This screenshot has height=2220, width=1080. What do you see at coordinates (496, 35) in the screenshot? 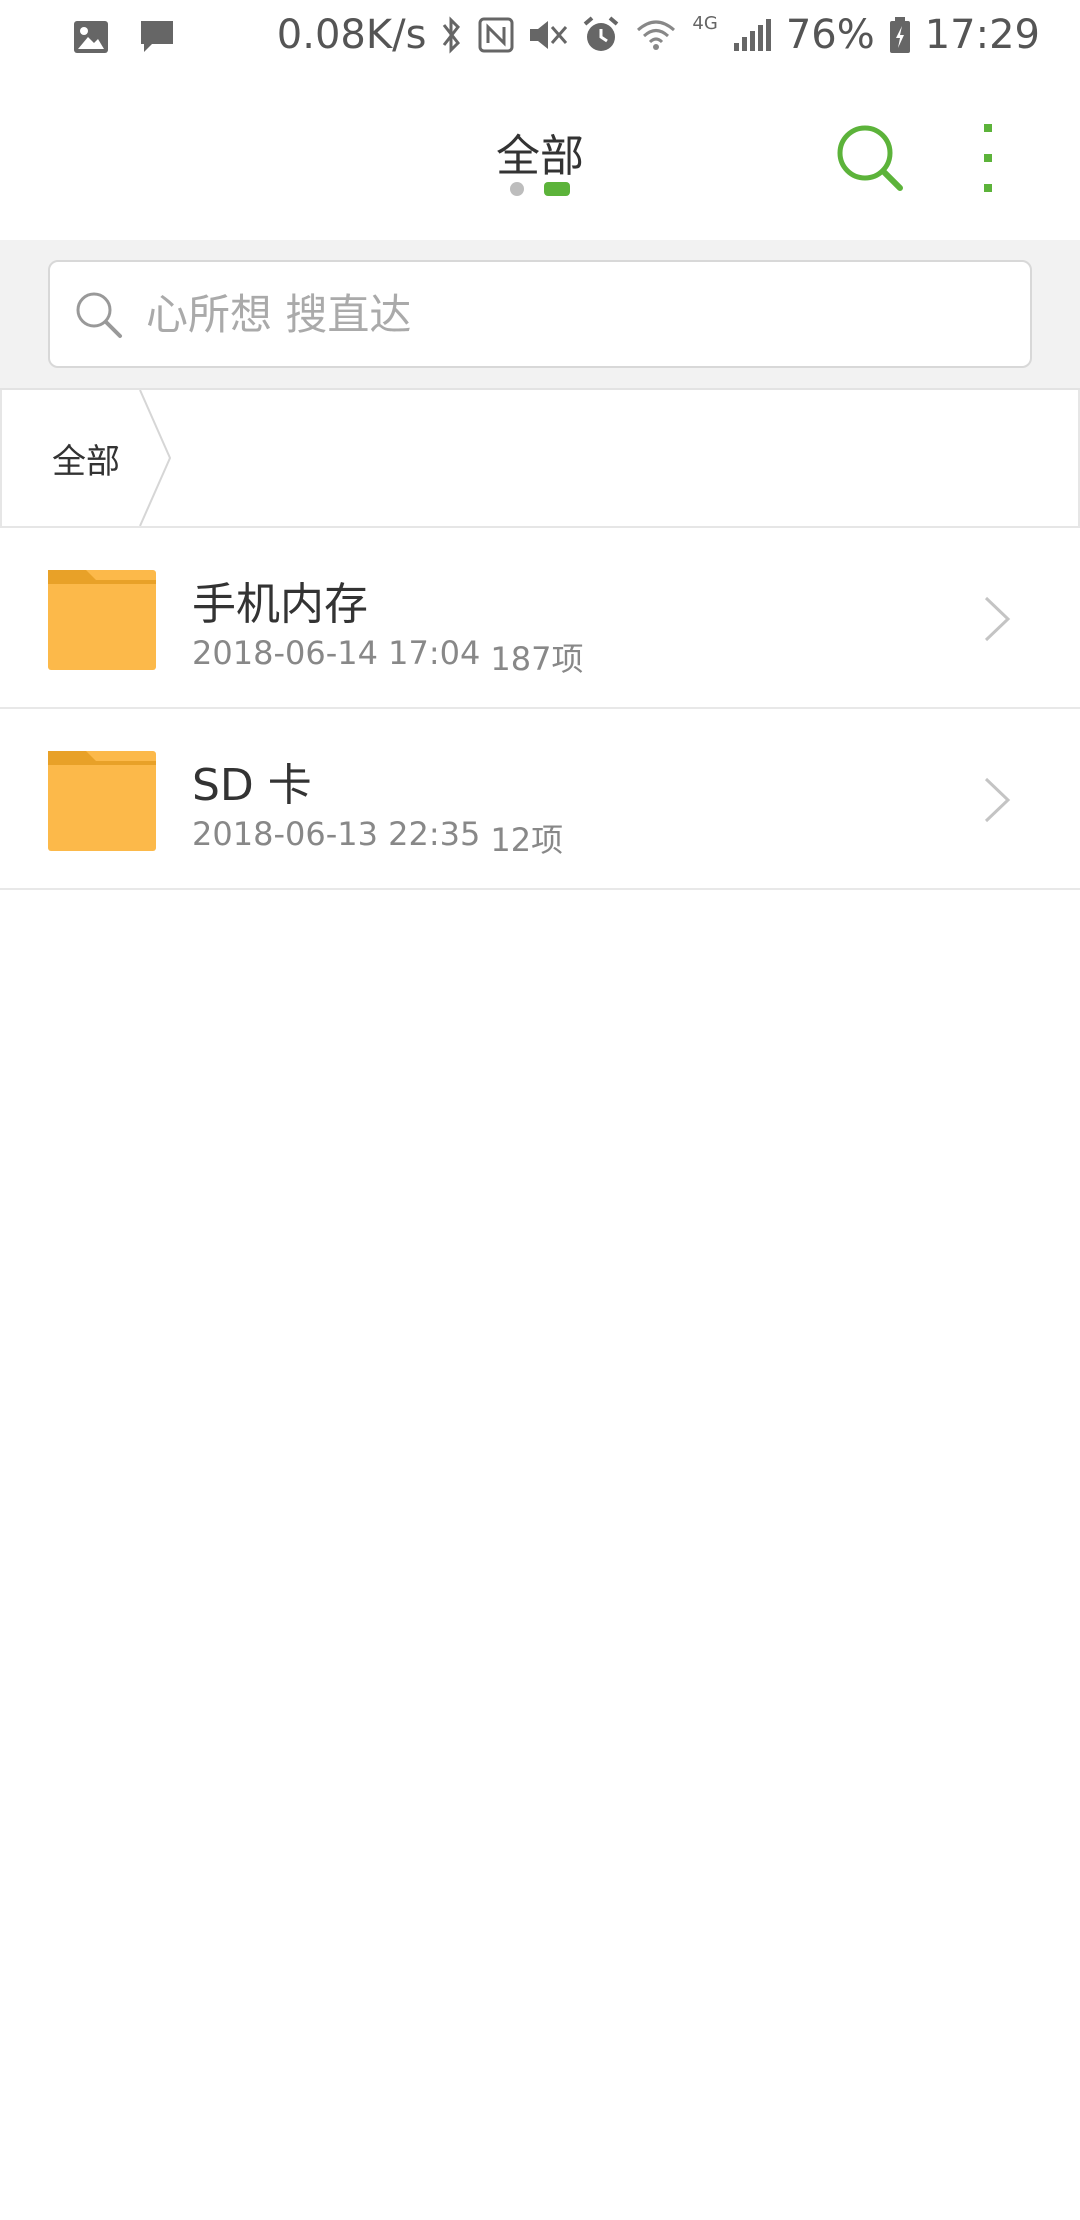
I see `nfc-icon` at bounding box center [496, 35].